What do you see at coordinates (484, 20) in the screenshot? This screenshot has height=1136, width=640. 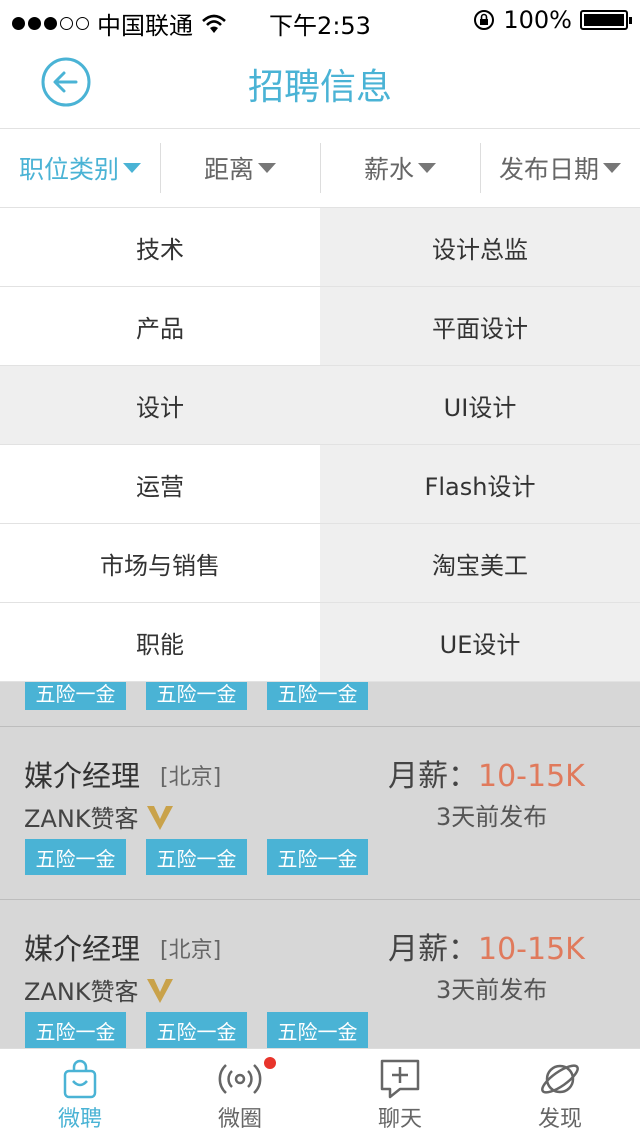 I see `rotation-lock-icon` at bounding box center [484, 20].